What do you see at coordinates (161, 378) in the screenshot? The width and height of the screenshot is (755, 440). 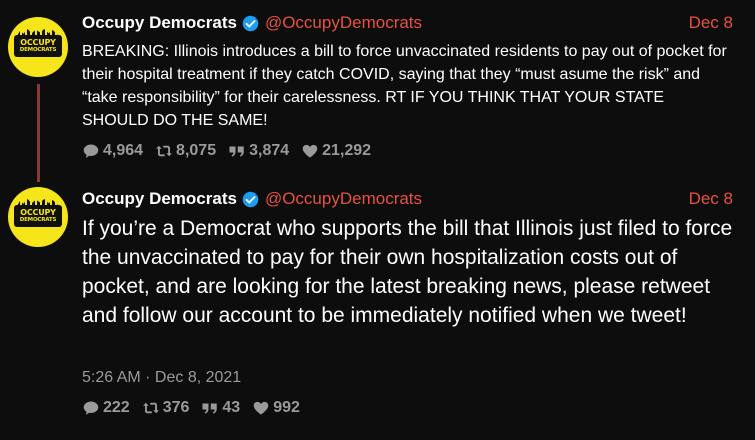 I see `tweet-timestamp: 5:26 AM · Dec 8, 2021` at bounding box center [161, 378].